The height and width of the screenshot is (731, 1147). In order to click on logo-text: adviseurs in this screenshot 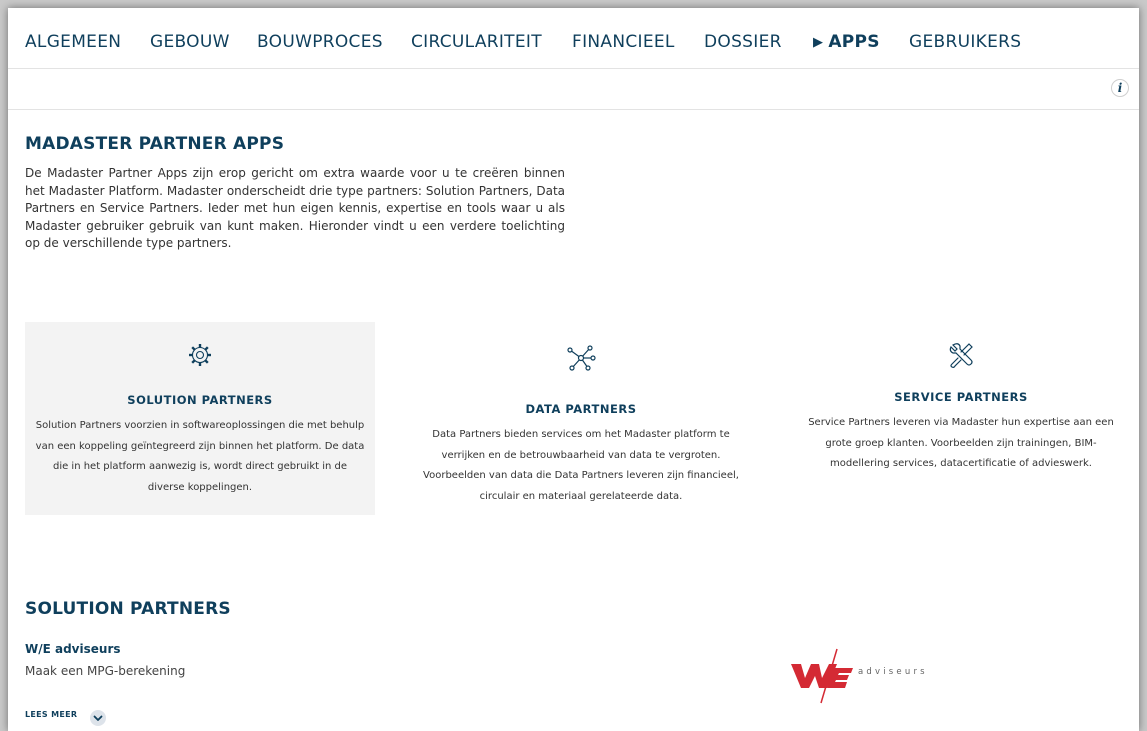, I will do `click(893, 672)`.